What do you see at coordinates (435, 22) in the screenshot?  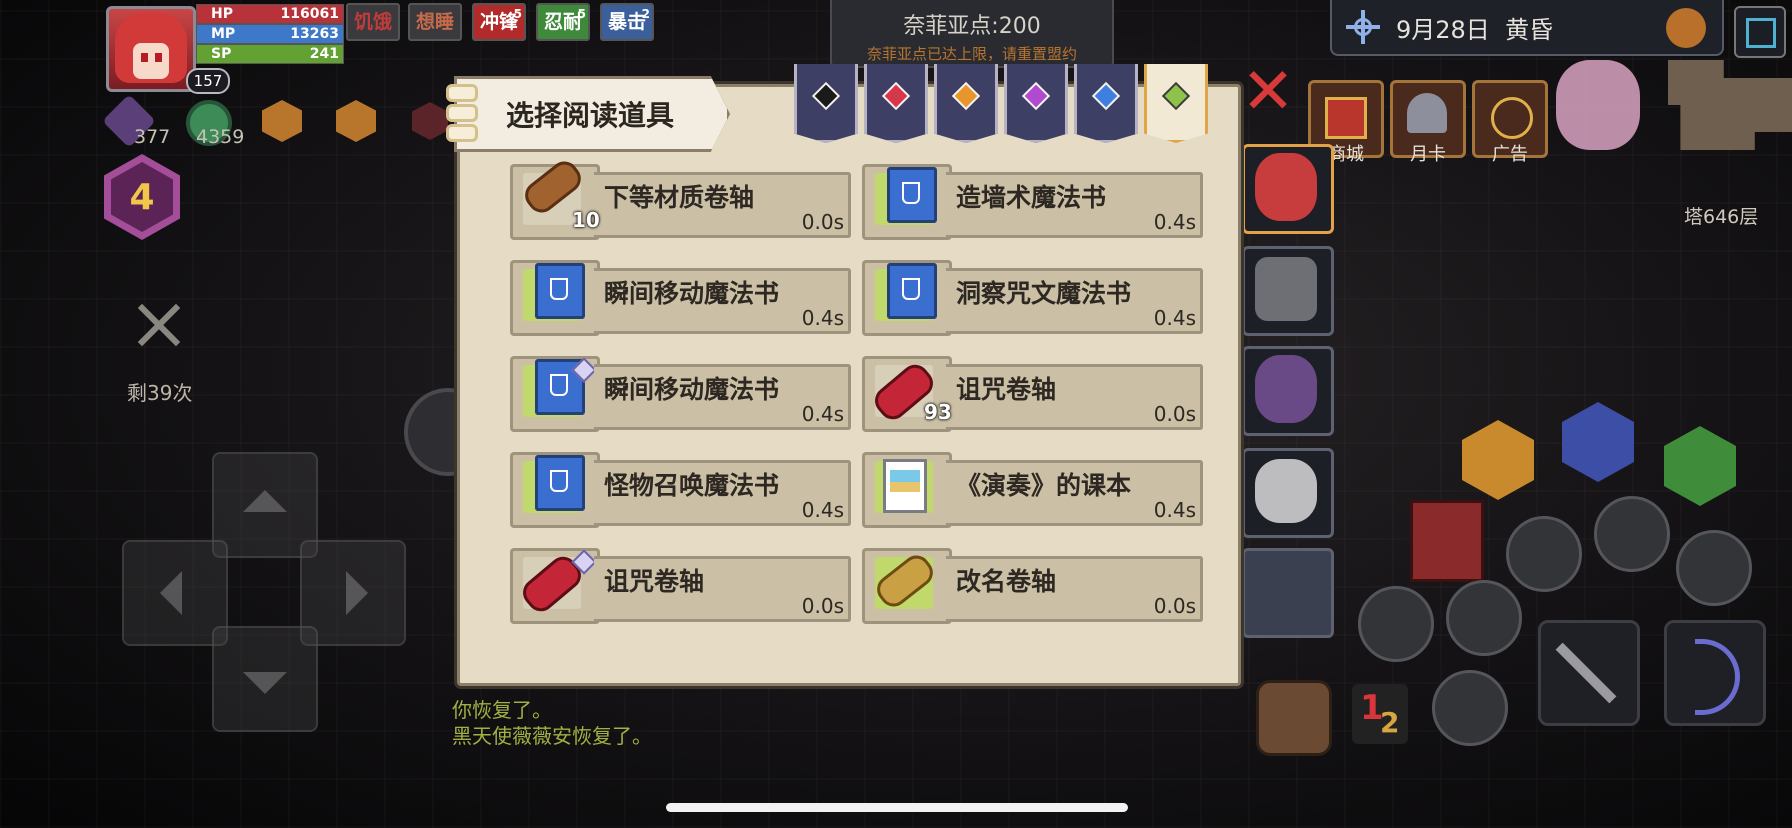 I see `buff-sleepy: 想睡` at bounding box center [435, 22].